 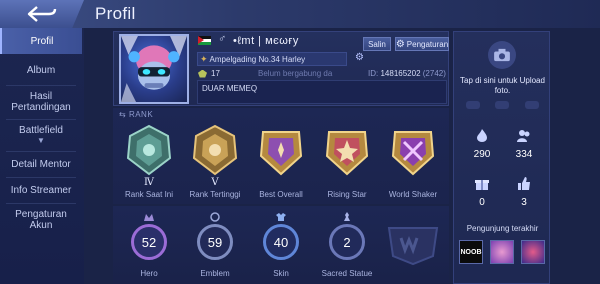 What do you see at coordinates (281, 217) in the screenshot?
I see `skin-icon` at bounding box center [281, 217].